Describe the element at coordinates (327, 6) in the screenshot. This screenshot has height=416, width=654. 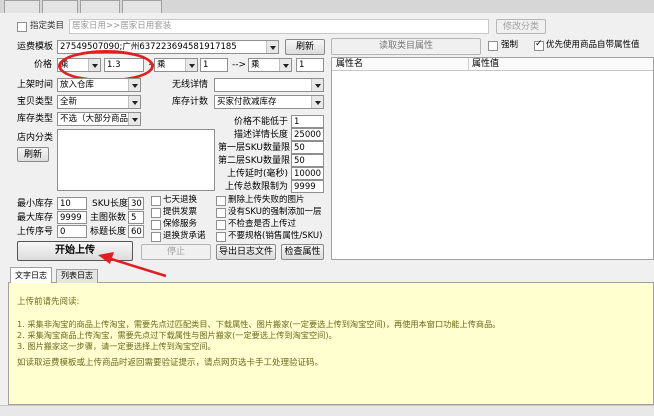
I see `top-tab-strip` at that location.